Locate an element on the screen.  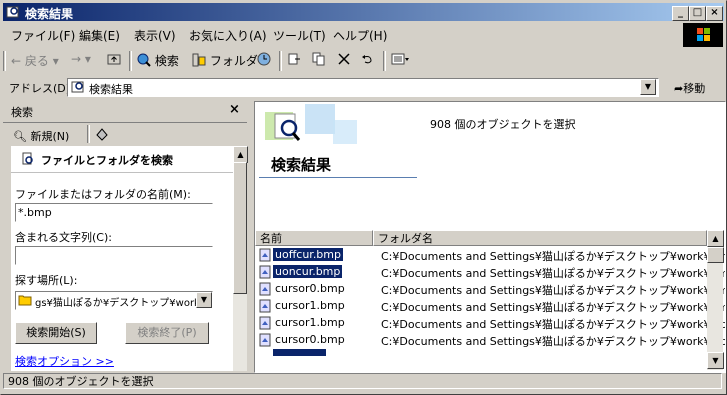
menu-view: 表示(V) is located at coordinates (155, 35).